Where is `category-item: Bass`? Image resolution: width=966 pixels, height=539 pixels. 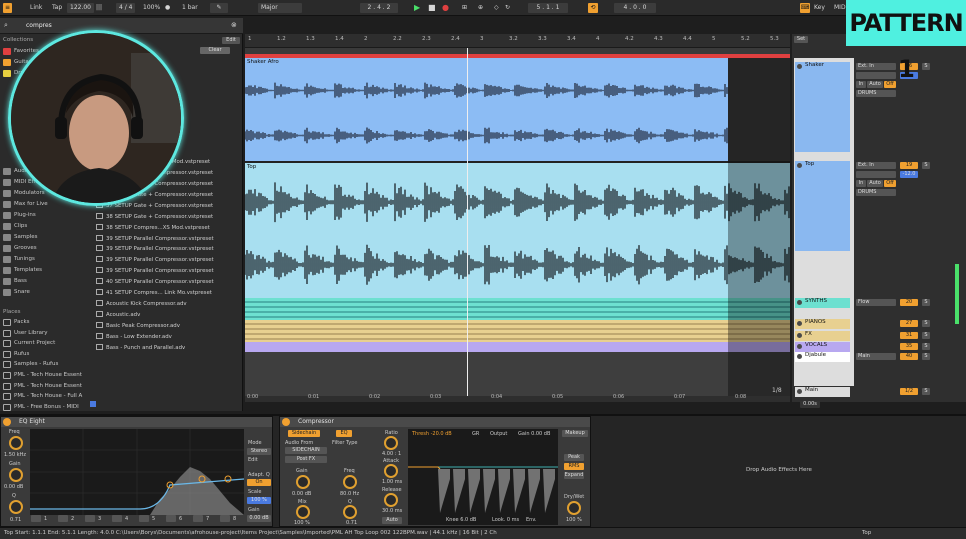 category-item: Bass is located at coordinates (20, 281).